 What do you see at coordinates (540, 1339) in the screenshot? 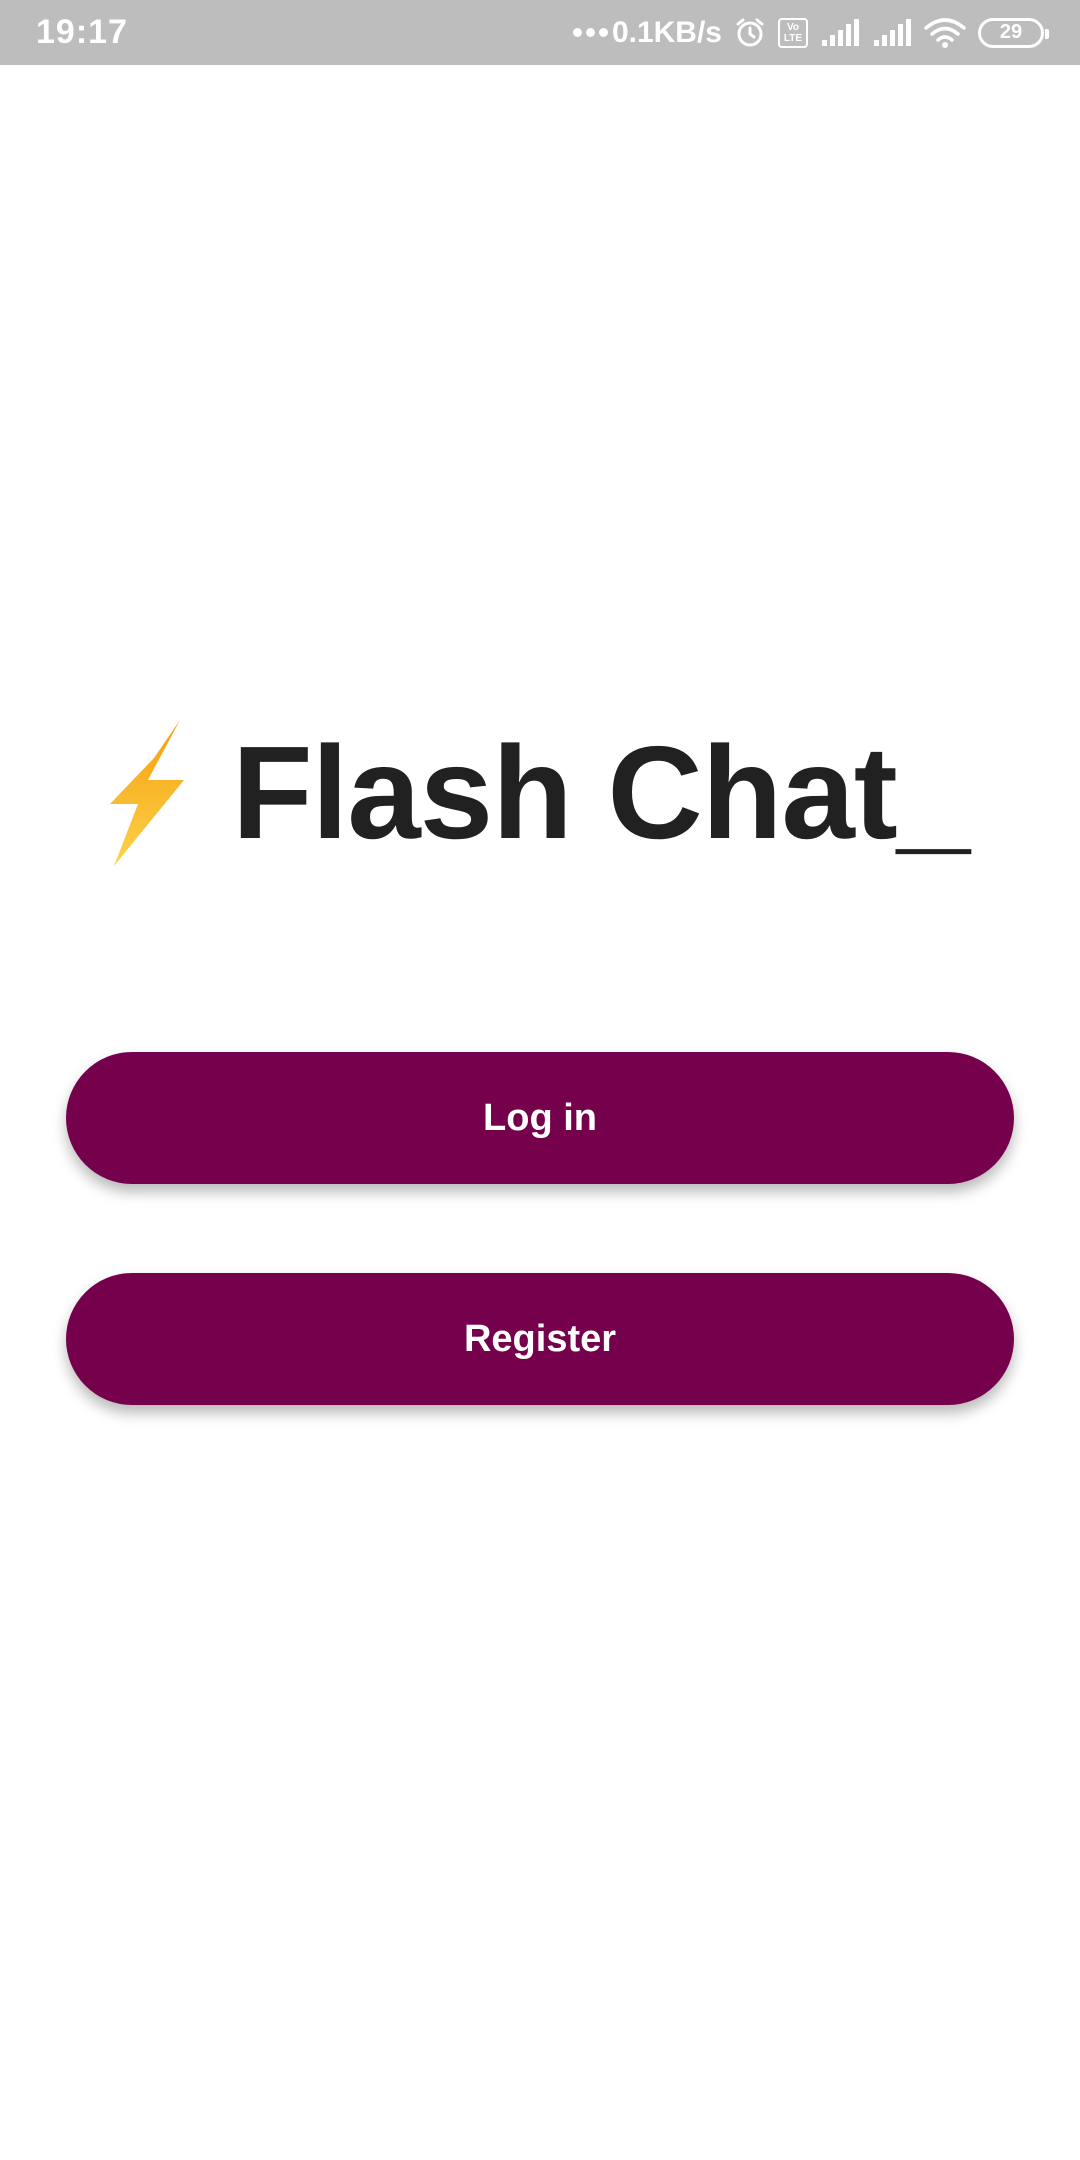
I see `register-button: Register` at bounding box center [540, 1339].